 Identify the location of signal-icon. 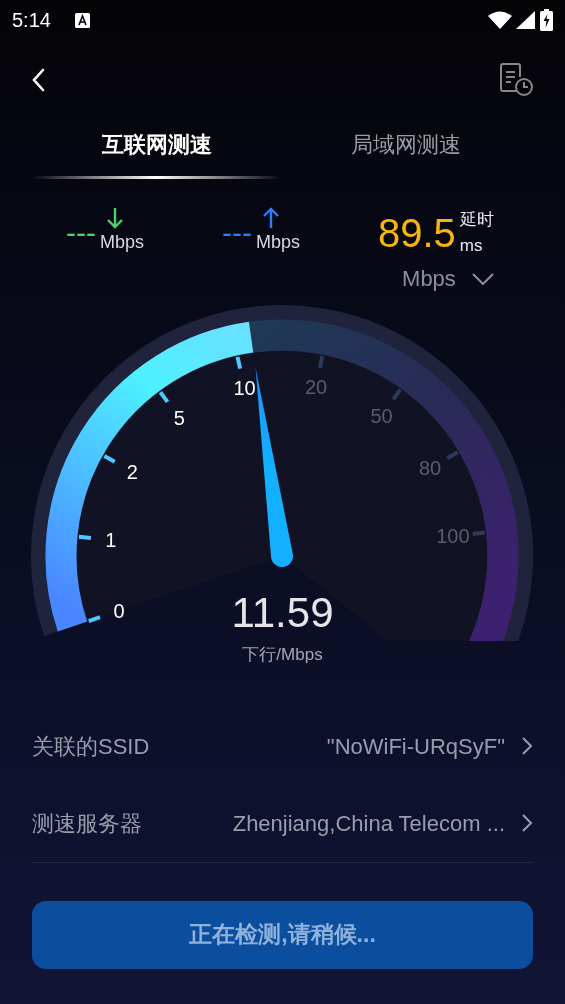
(526, 20).